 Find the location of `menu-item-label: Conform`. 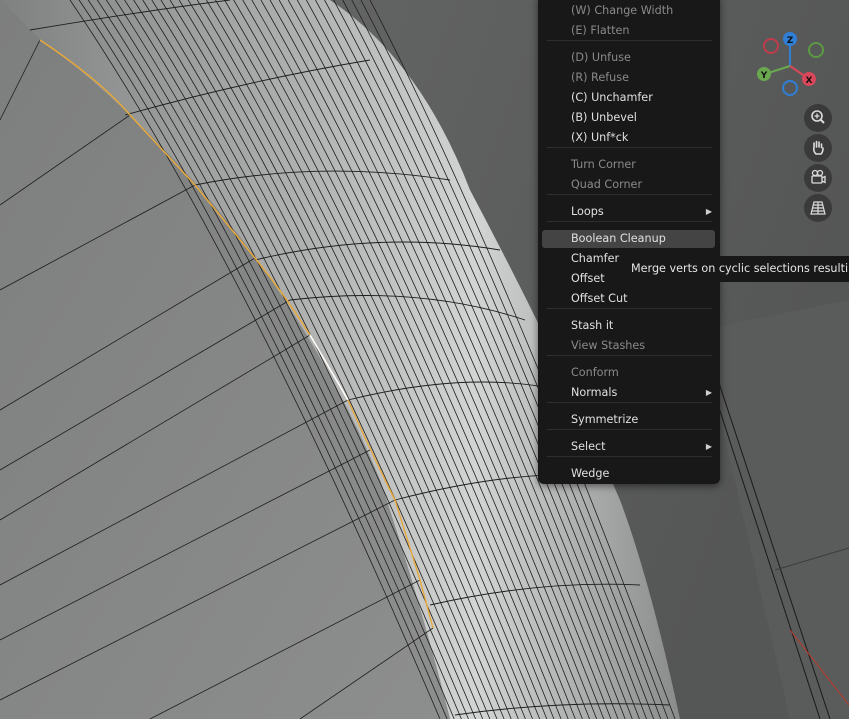

menu-item-label: Conform is located at coordinates (595, 372).